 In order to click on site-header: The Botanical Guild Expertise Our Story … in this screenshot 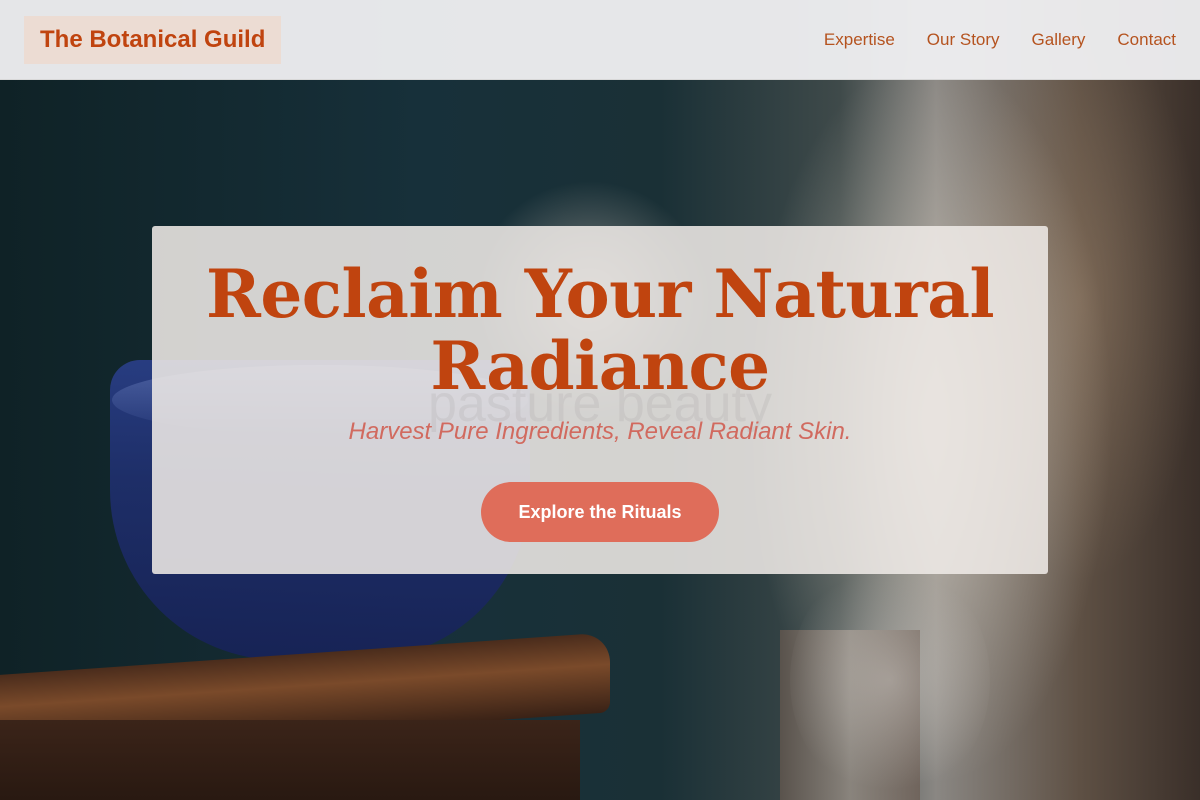, I will do `click(600, 40)`.